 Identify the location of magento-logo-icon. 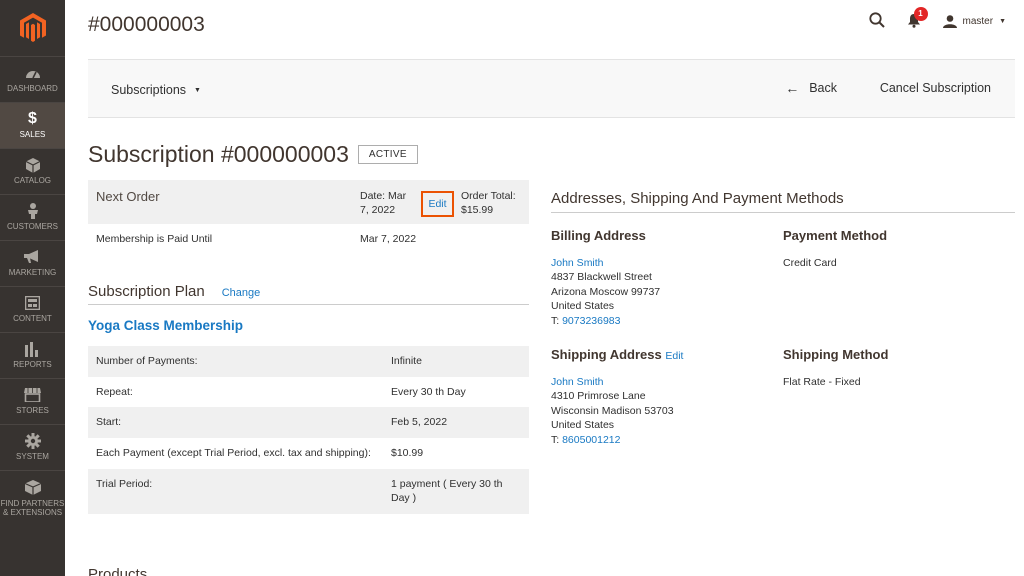
(32, 27).